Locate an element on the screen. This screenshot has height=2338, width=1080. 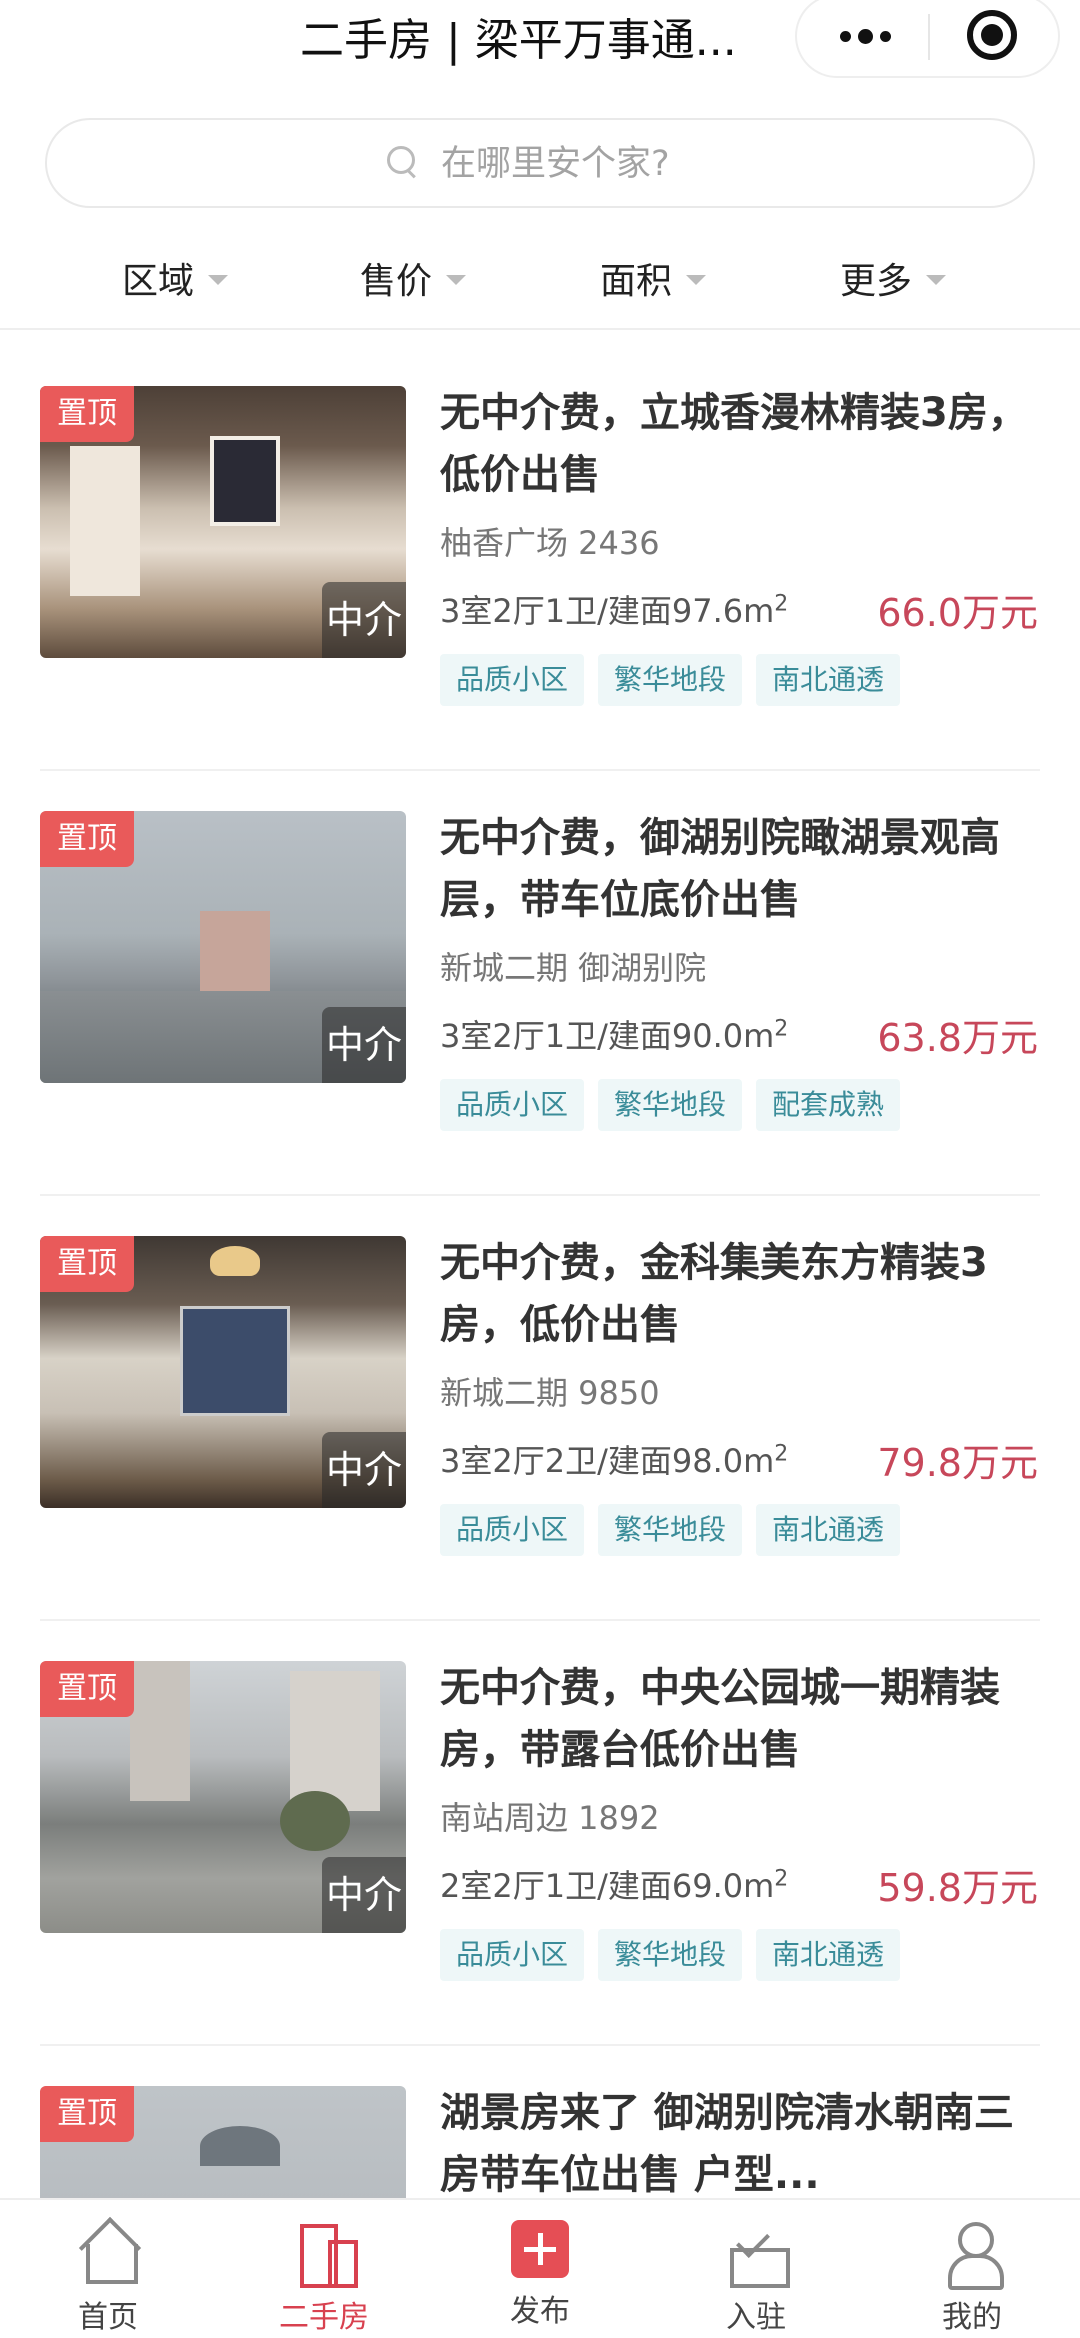
spec-text: 2室2厅1卫/建面69.0m is located at coordinates (607, 1886).